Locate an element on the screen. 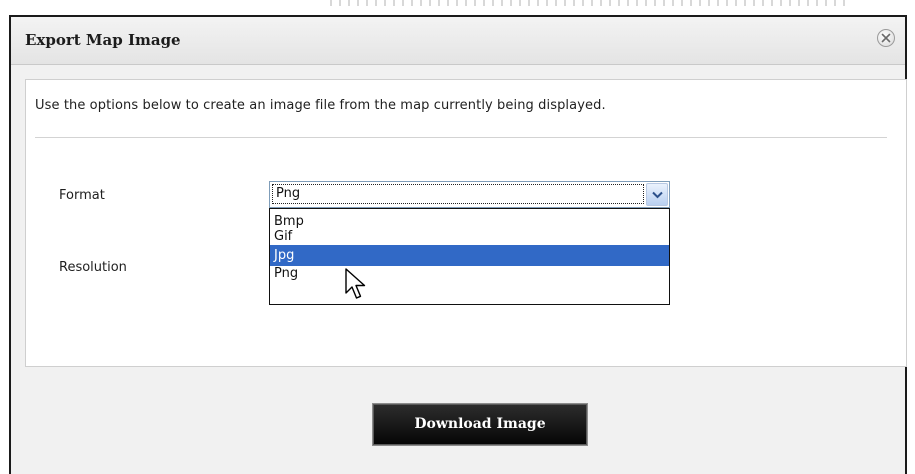  resolution-label: Resolution is located at coordinates (93, 267).